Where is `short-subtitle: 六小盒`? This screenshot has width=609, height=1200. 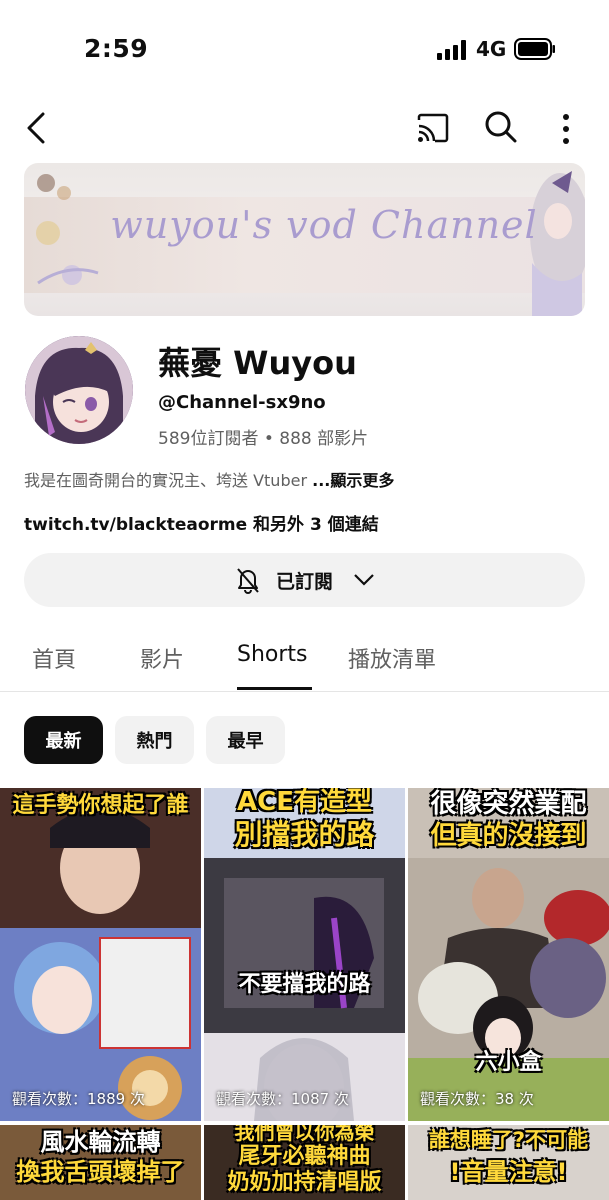
short-subtitle: 六小盒 is located at coordinates (508, 1062).